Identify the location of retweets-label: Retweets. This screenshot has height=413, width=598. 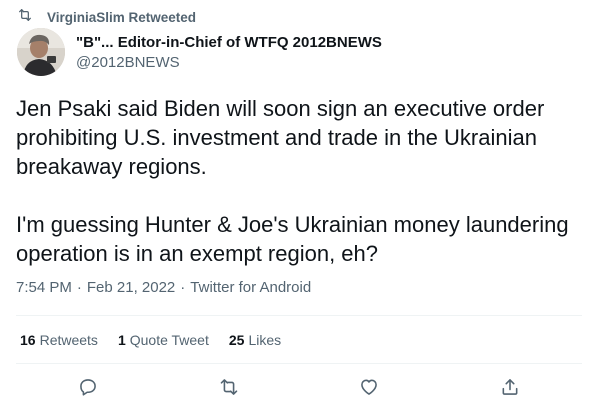
(68, 340).